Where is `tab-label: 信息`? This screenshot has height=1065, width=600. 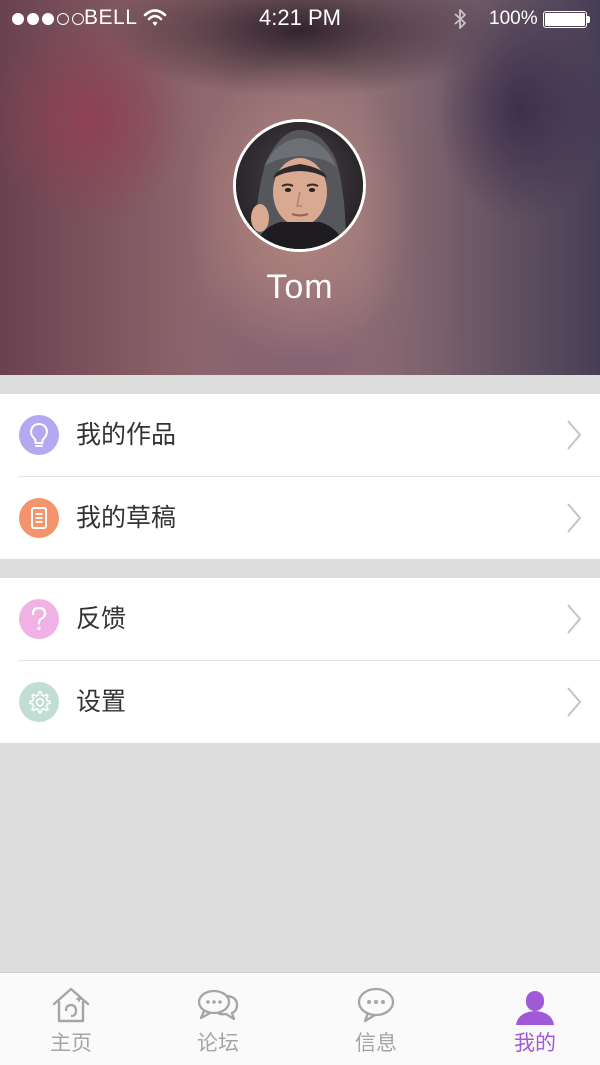 tab-label: 信息 is located at coordinates (376, 1043).